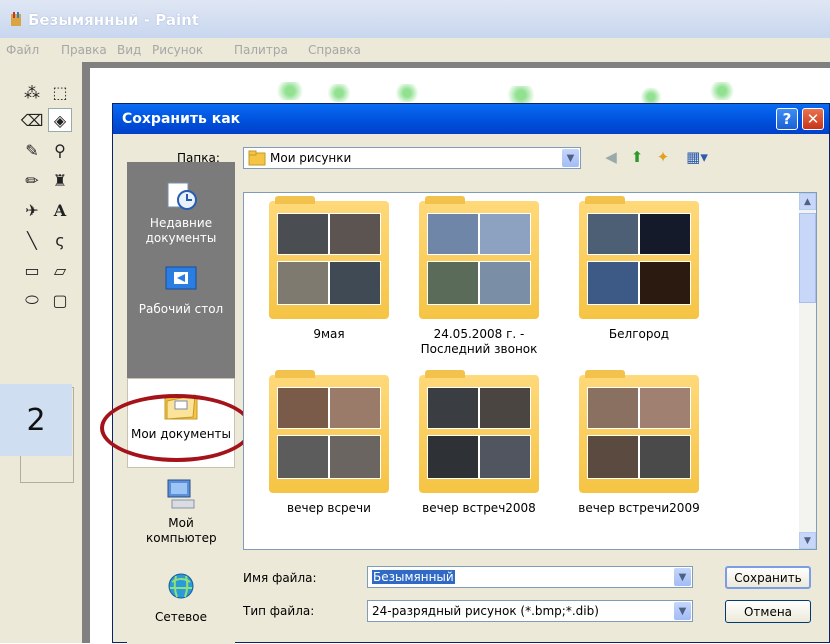 The height and width of the screenshot is (644, 830). Describe the element at coordinates (697, 157) in the screenshot. I see `view-menu-icon: ▦▾` at that location.